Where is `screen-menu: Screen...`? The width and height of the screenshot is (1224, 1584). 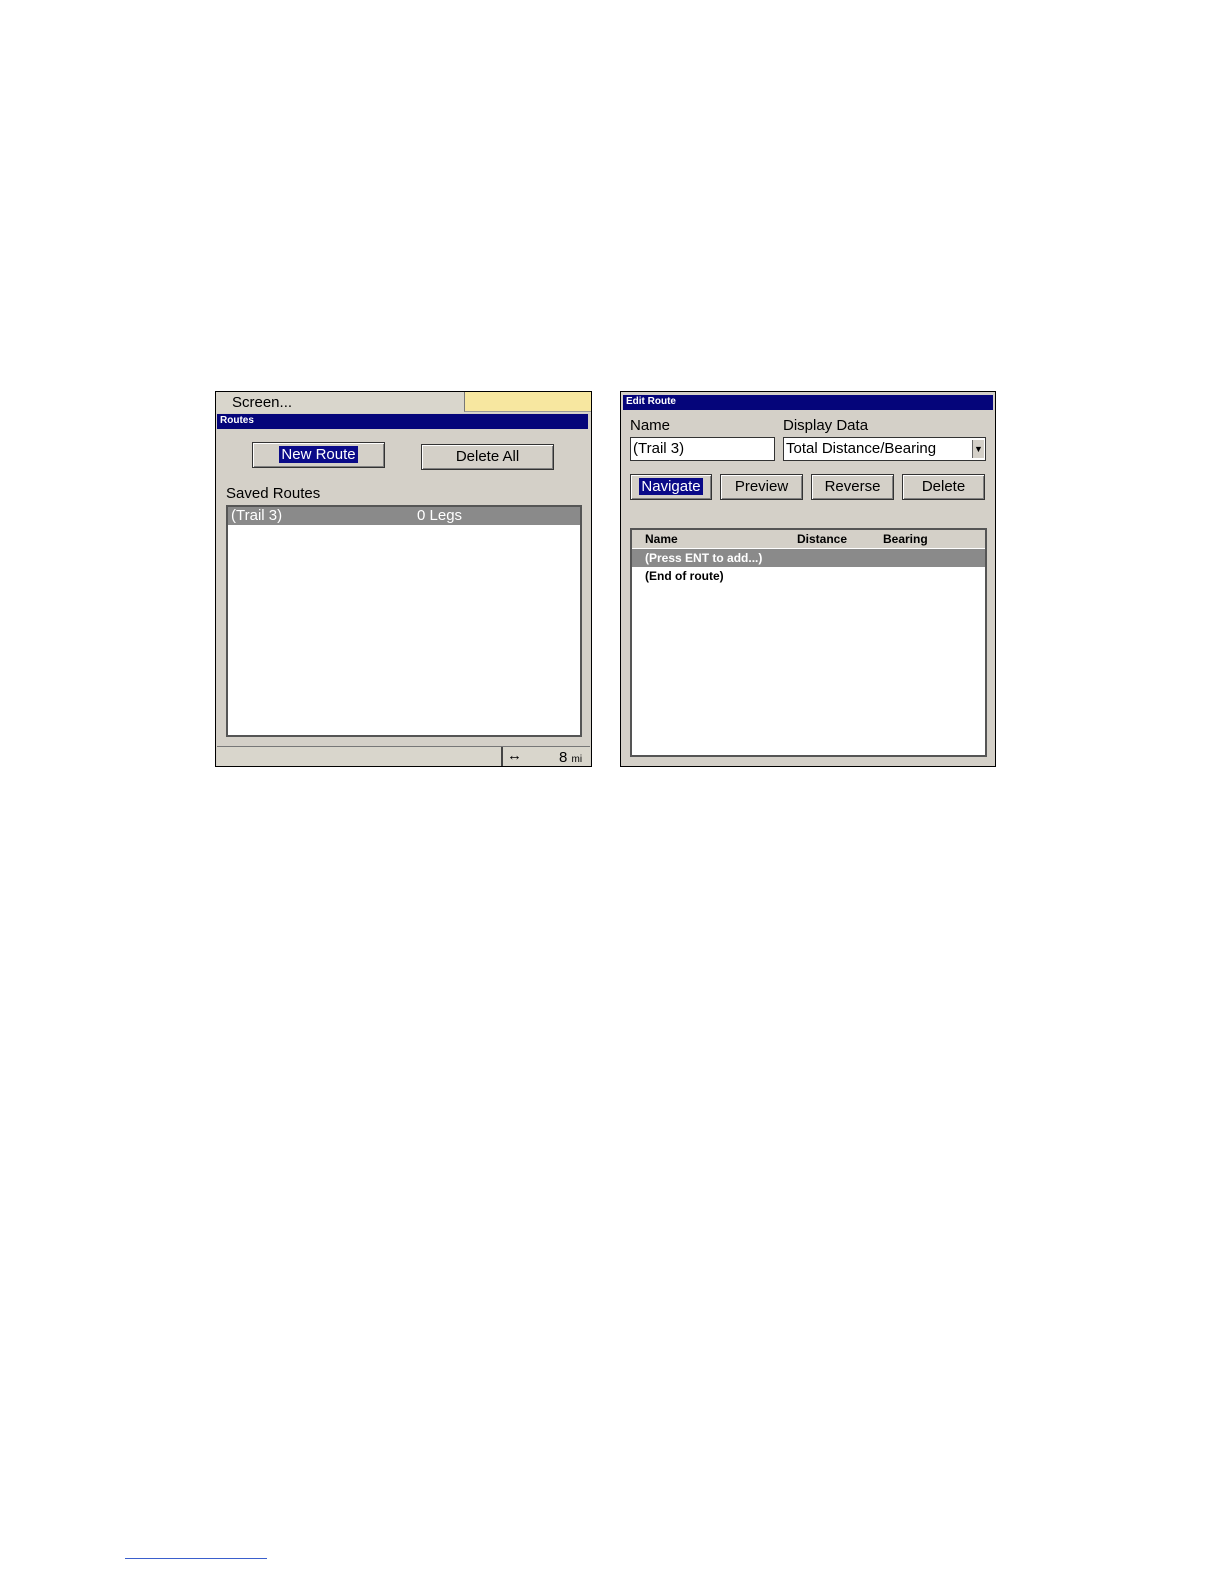 screen-menu: Screen... is located at coordinates (262, 402).